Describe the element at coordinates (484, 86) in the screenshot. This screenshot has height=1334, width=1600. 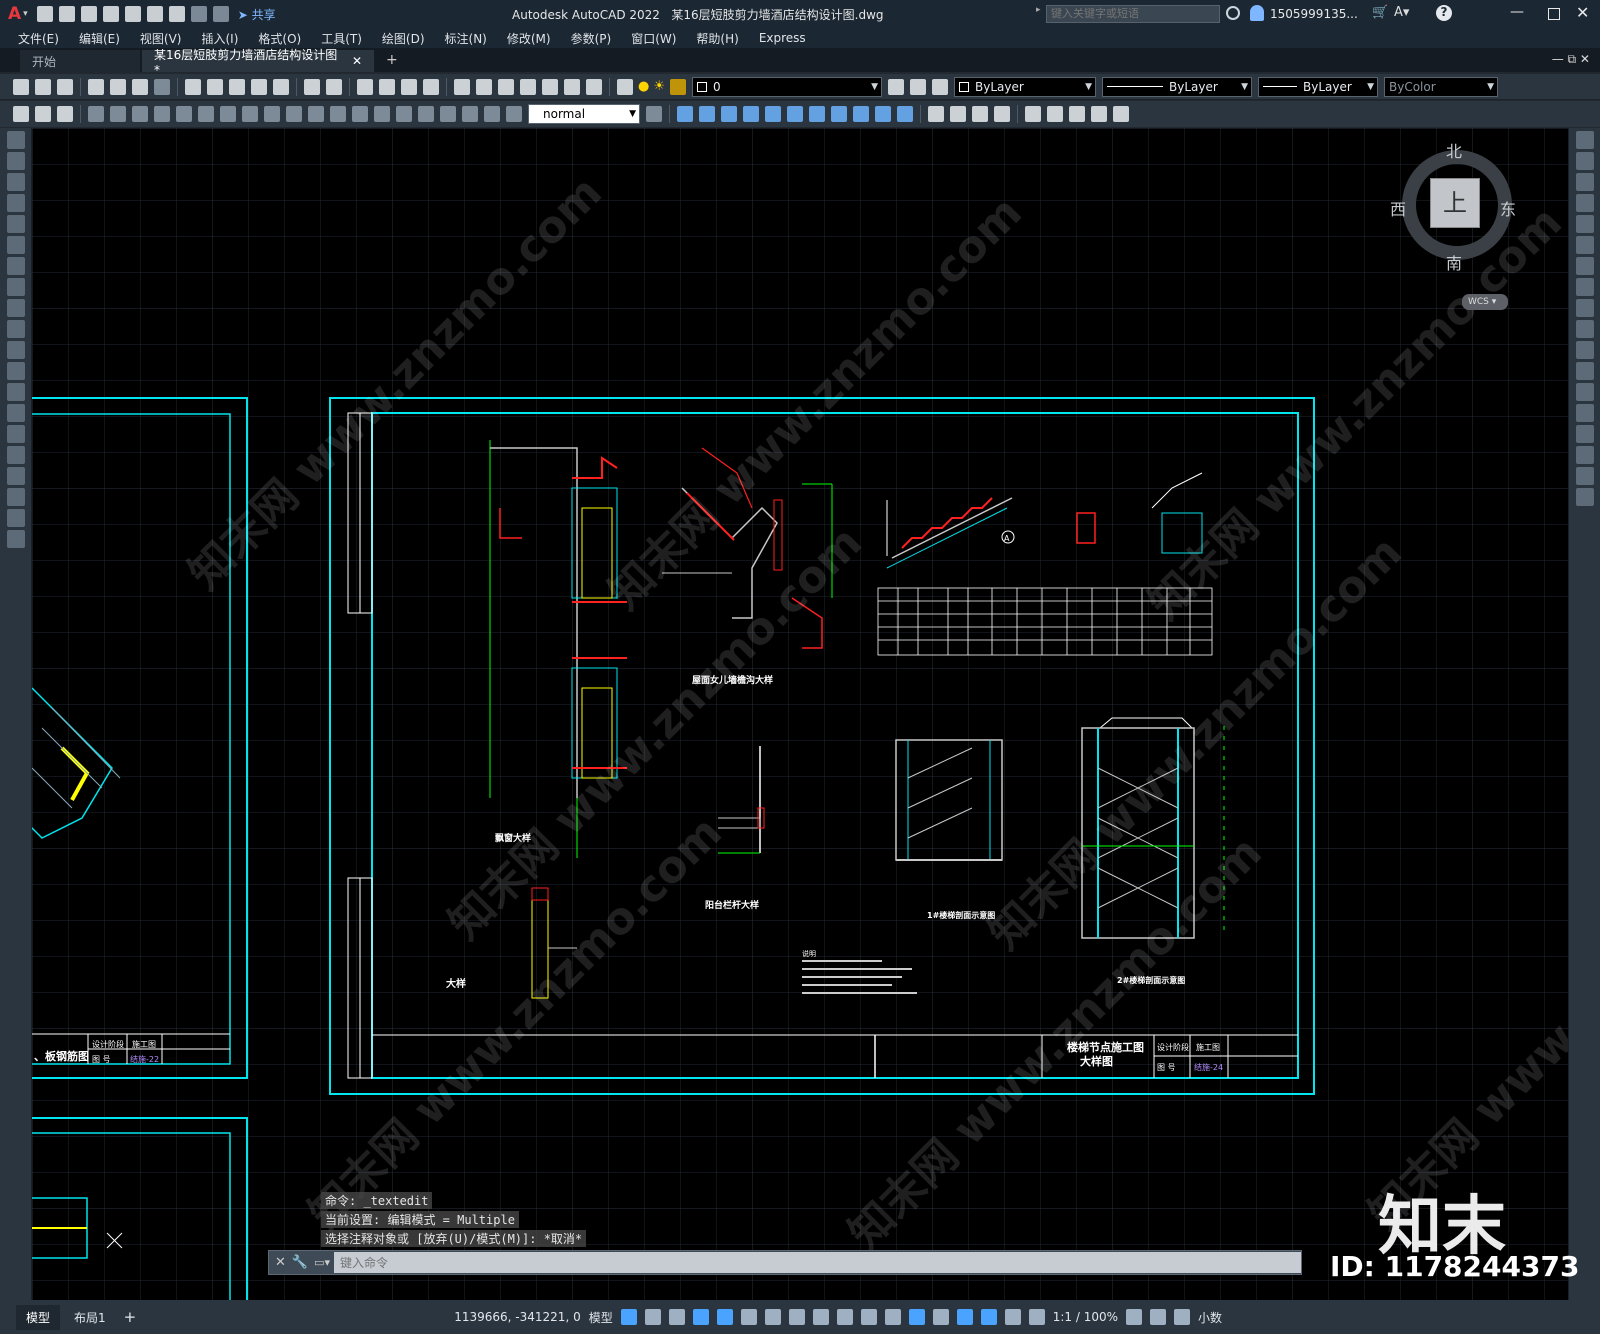
I see `designcenter-icon` at that location.